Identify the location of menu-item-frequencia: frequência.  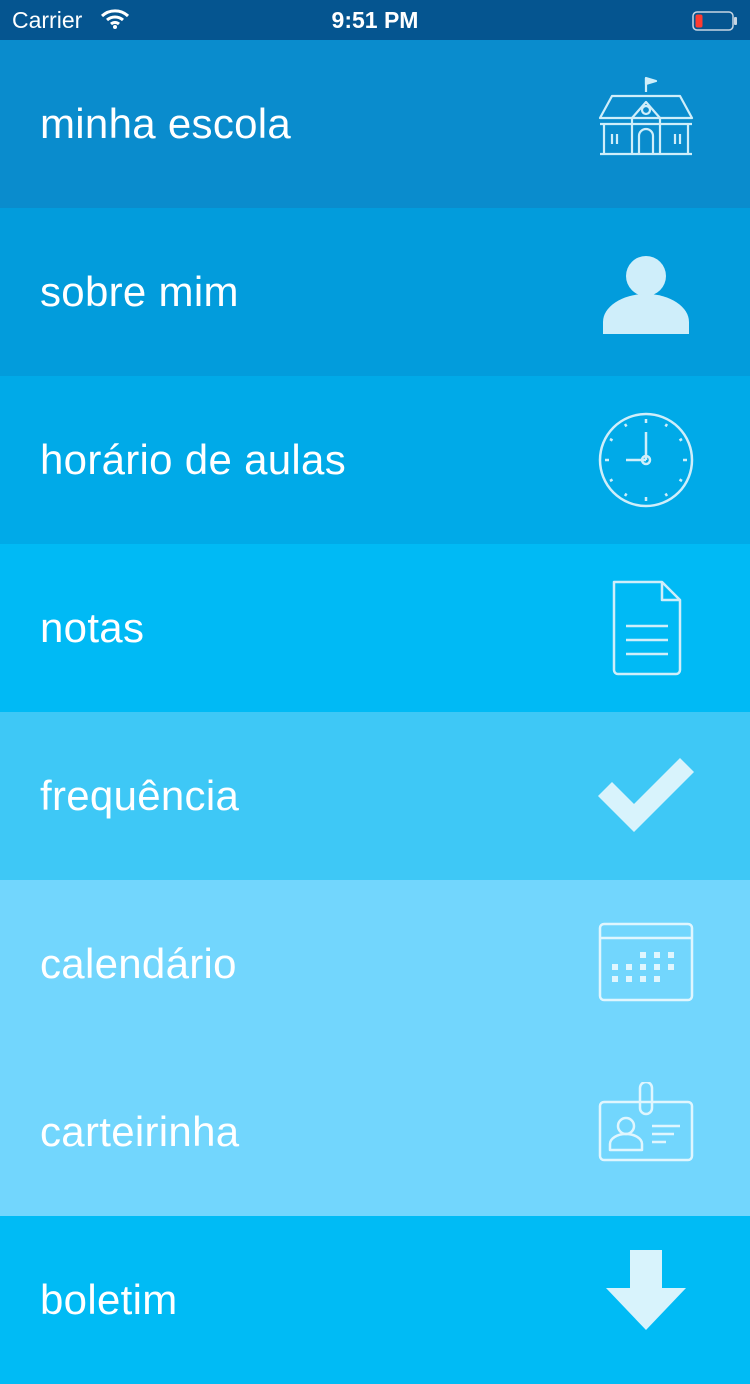
(375, 796).